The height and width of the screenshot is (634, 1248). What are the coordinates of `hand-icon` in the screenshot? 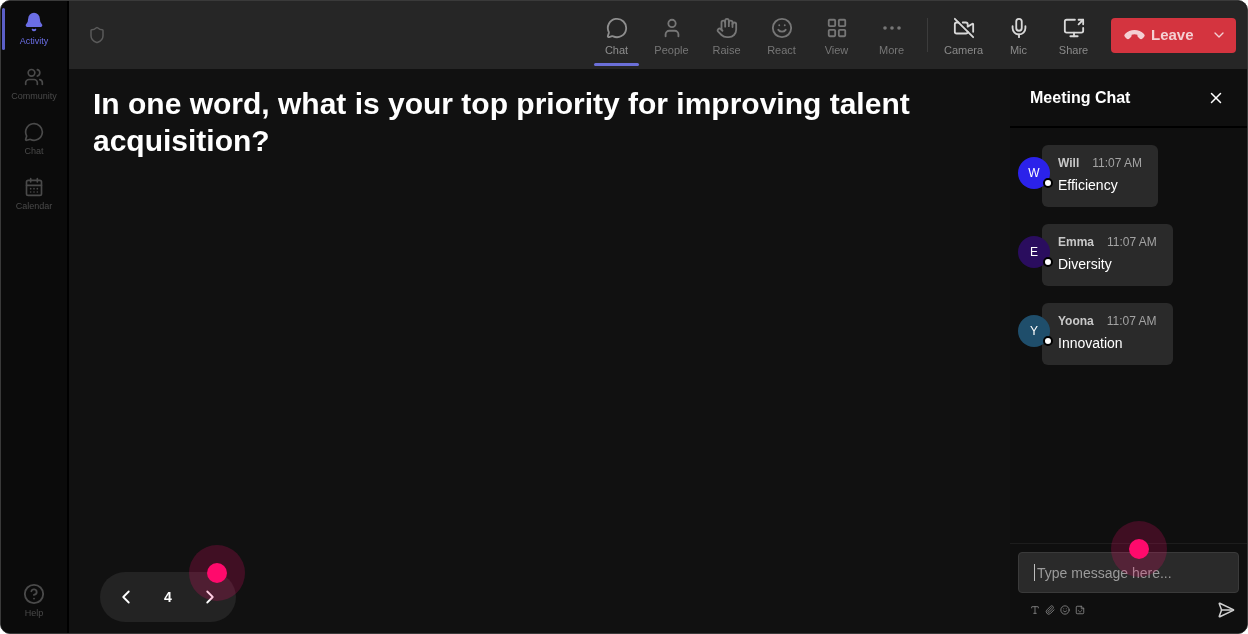 It's located at (726, 28).